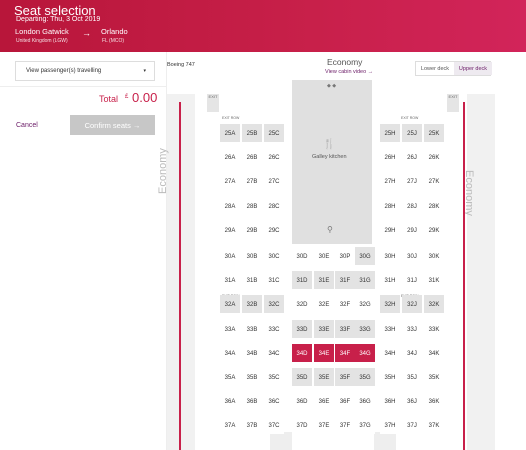 The width and height of the screenshot is (526, 450). What do you see at coordinates (434, 229) in the screenshot?
I see `seat-29k: 29K` at bounding box center [434, 229].